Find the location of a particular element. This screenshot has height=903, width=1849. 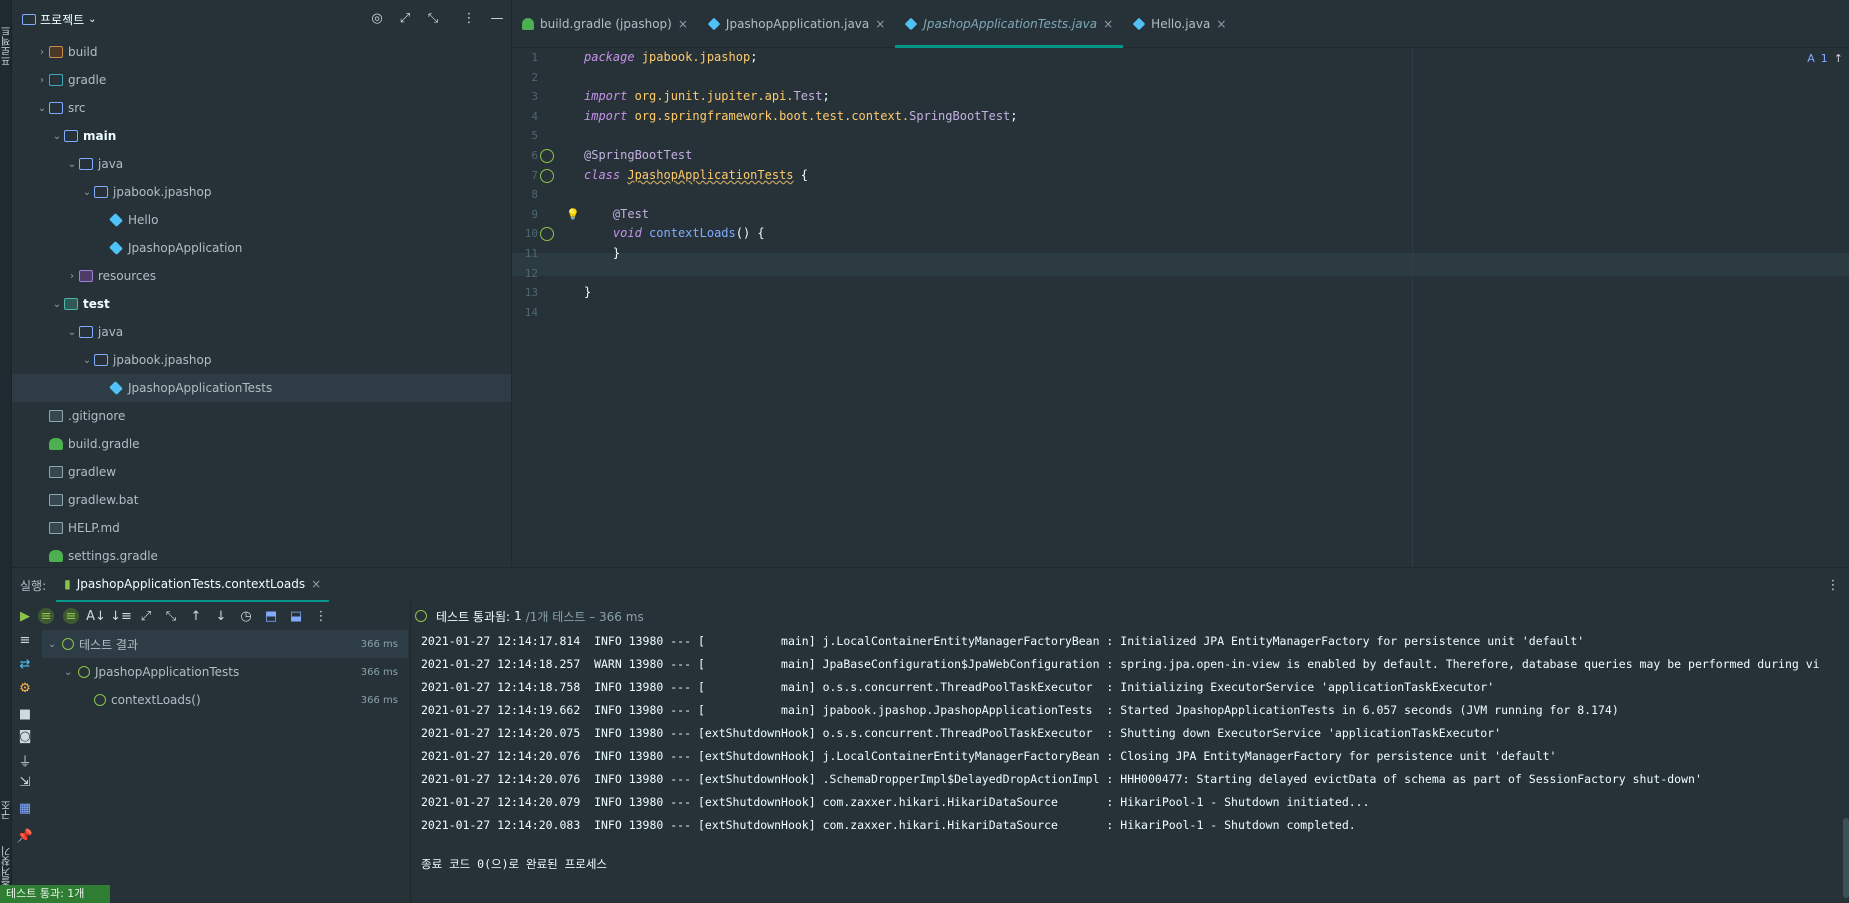

project-view-selector: 프로젝트 ⌄ is located at coordinates (59, 19).